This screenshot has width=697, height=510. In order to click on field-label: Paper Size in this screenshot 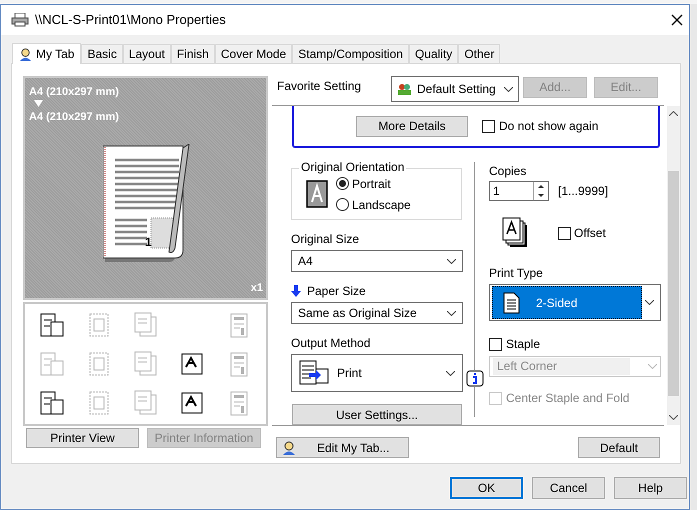, I will do `click(336, 291)`.